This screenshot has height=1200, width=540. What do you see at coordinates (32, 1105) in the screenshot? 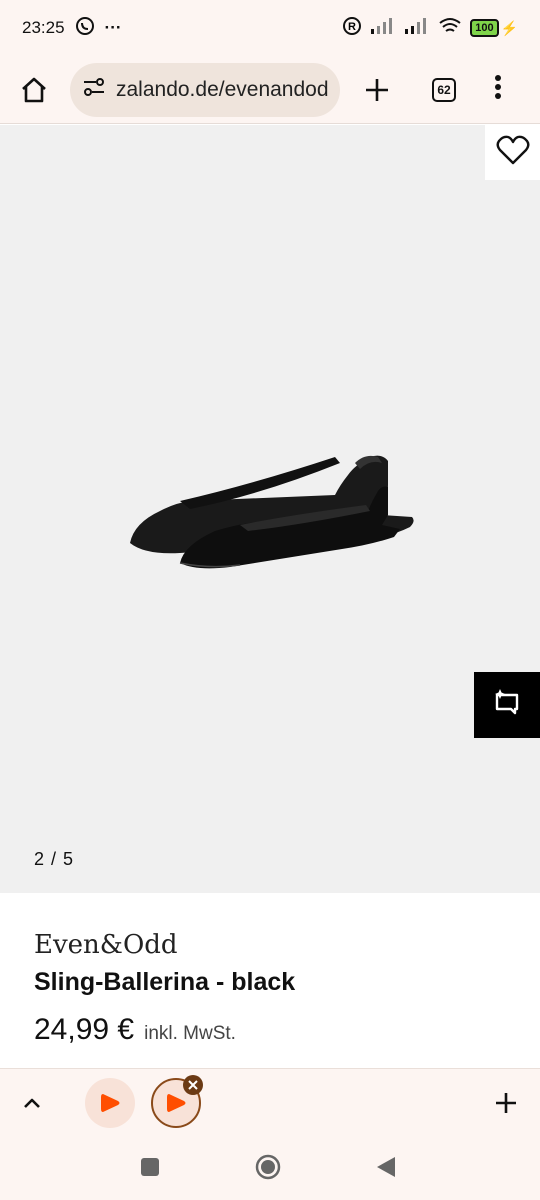
I see `expand-tabs-icon` at bounding box center [32, 1105].